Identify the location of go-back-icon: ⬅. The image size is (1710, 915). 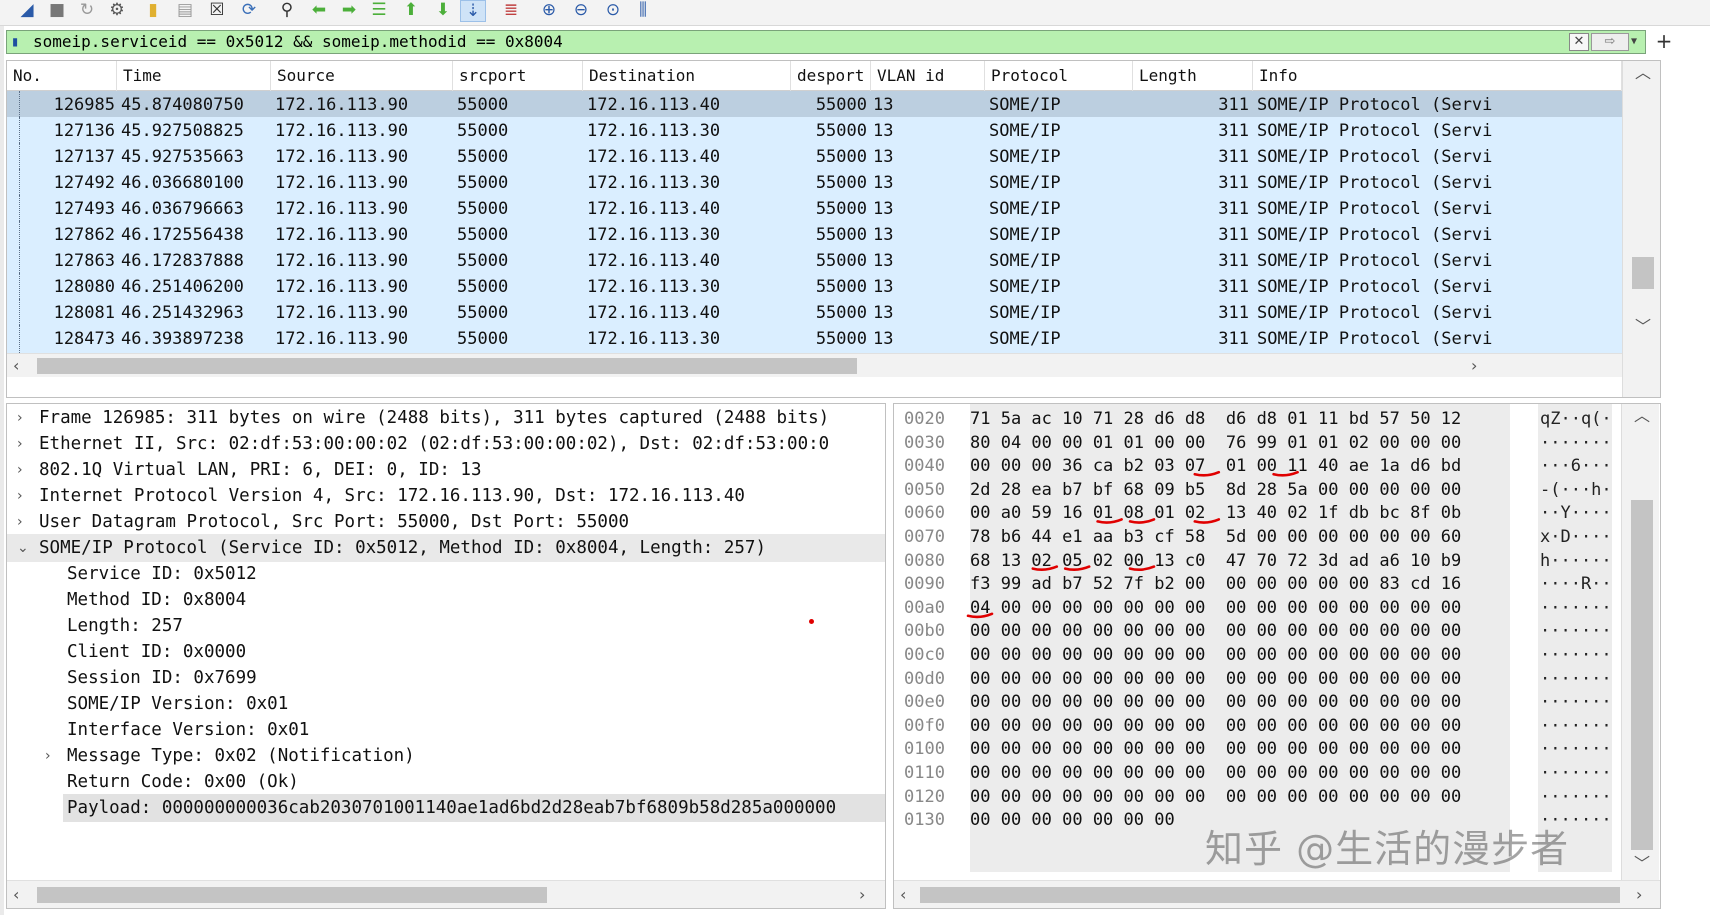
(319, 11).